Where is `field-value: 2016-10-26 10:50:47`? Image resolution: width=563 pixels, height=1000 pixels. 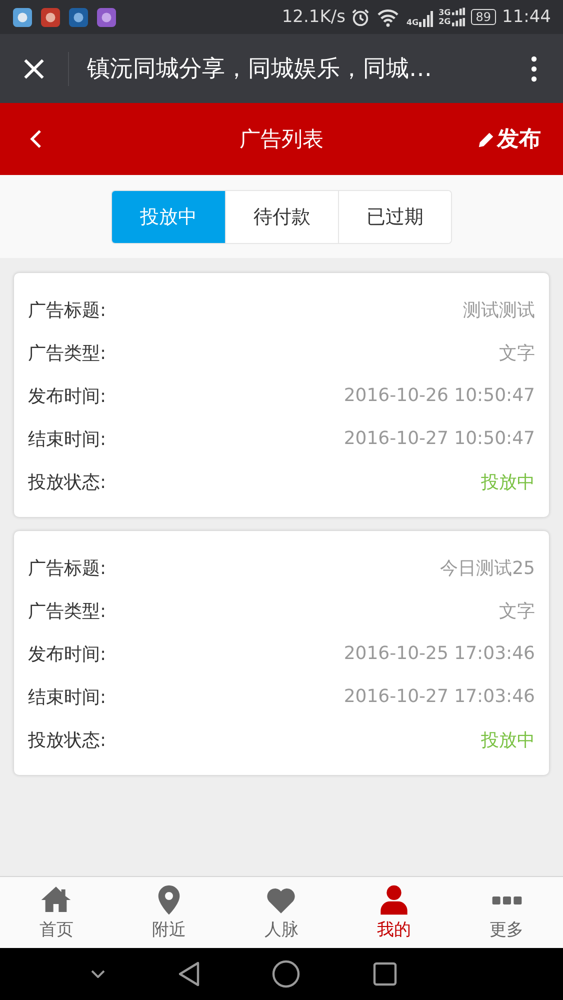
field-value: 2016-10-26 10:50:47 is located at coordinates (439, 395).